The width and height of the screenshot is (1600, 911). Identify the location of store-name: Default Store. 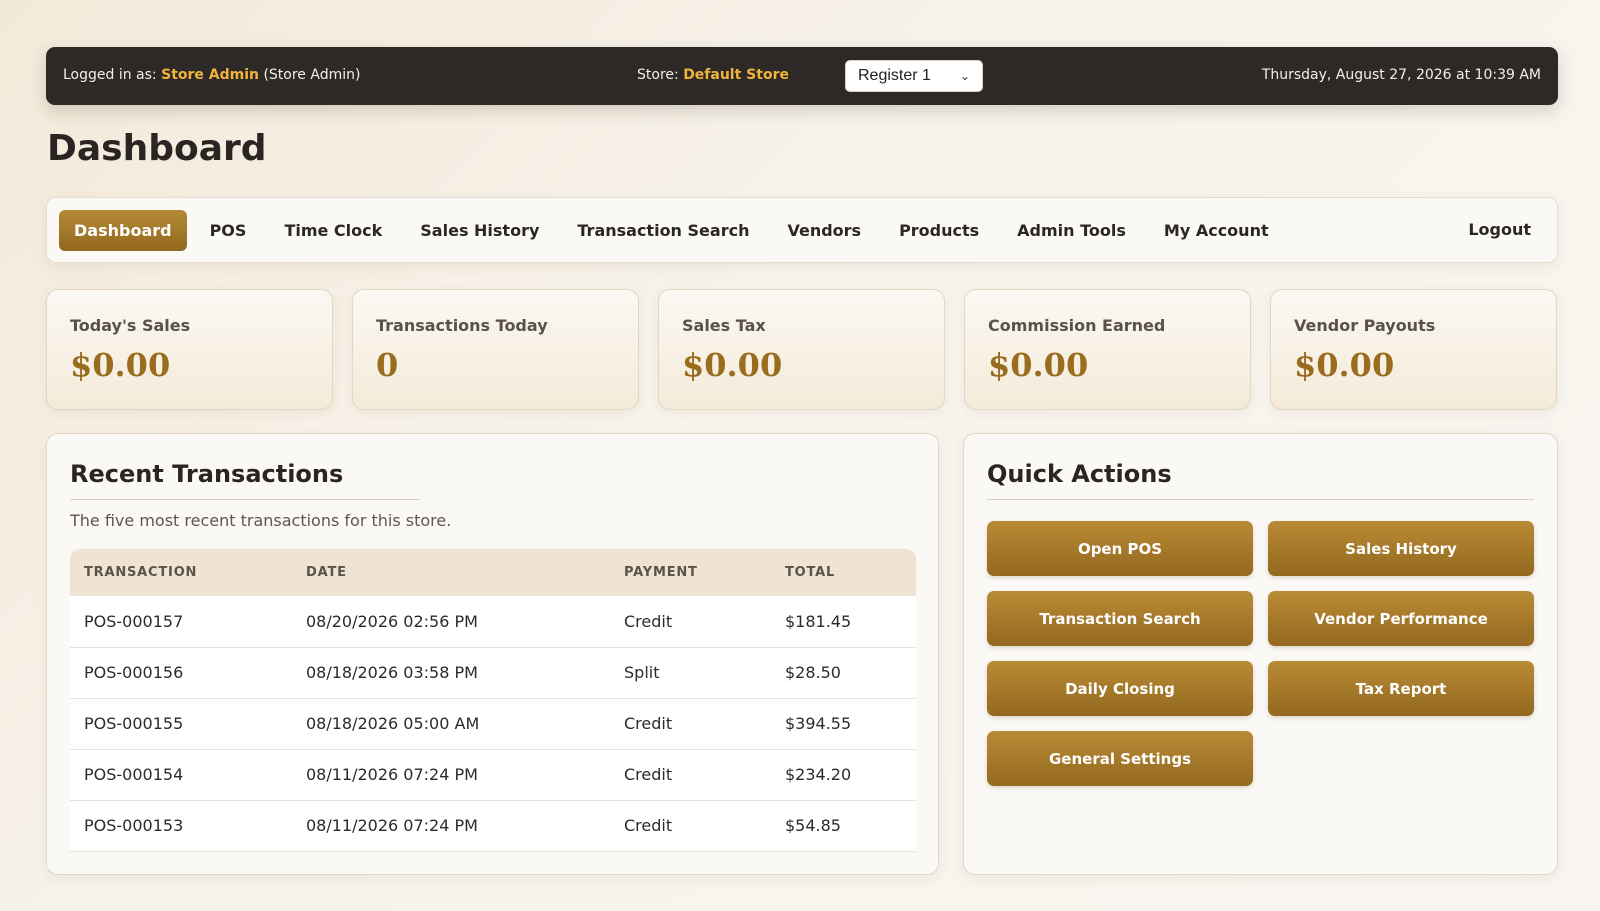
(736, 75).